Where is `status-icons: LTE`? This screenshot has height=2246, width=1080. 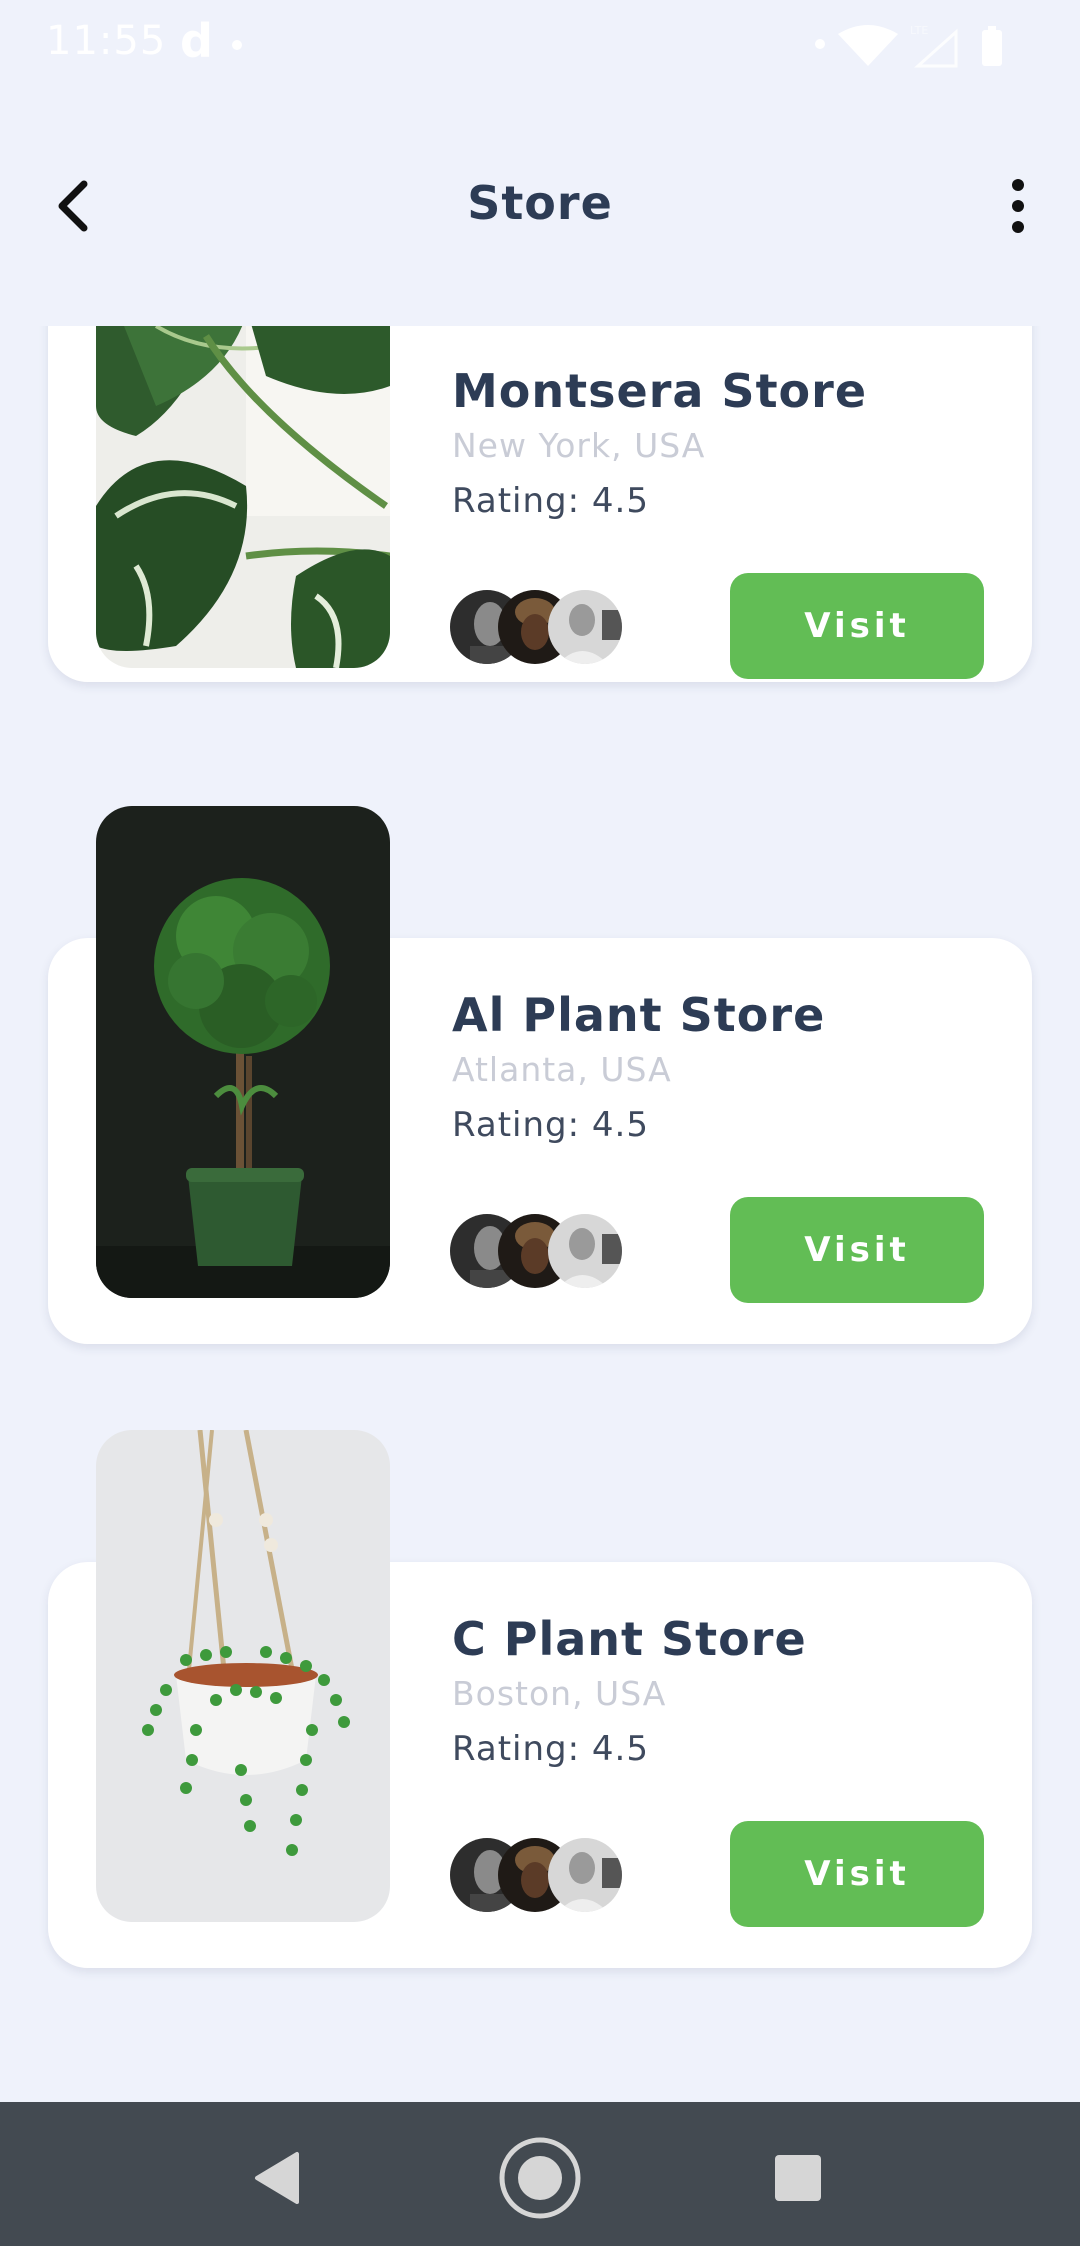
status-icons: LTE is located at coordinates (908, 46).